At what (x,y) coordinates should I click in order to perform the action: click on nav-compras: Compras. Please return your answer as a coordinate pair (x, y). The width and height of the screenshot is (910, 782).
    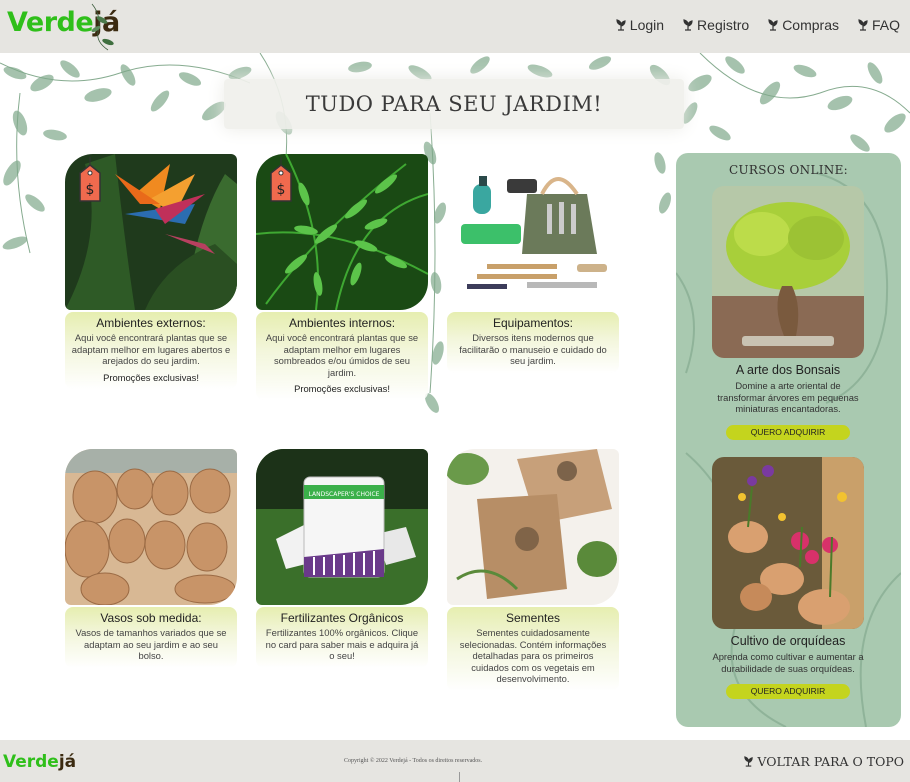
    Looking at the image, I should click on (803, 25).